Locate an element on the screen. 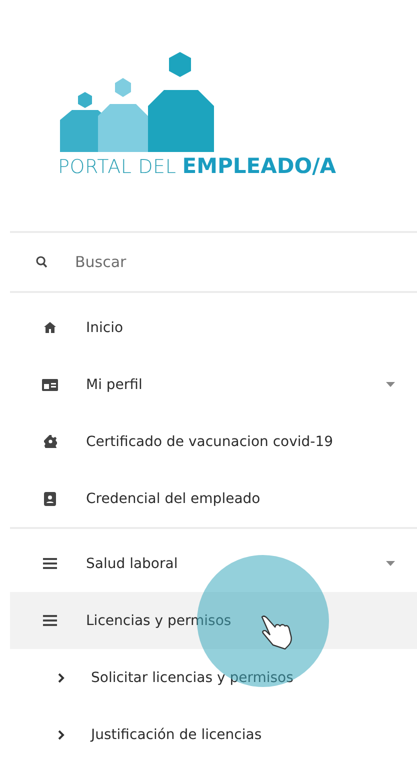  menu-item: Certificado de vacunacion covid-19 is located at coordinates (213, 441).